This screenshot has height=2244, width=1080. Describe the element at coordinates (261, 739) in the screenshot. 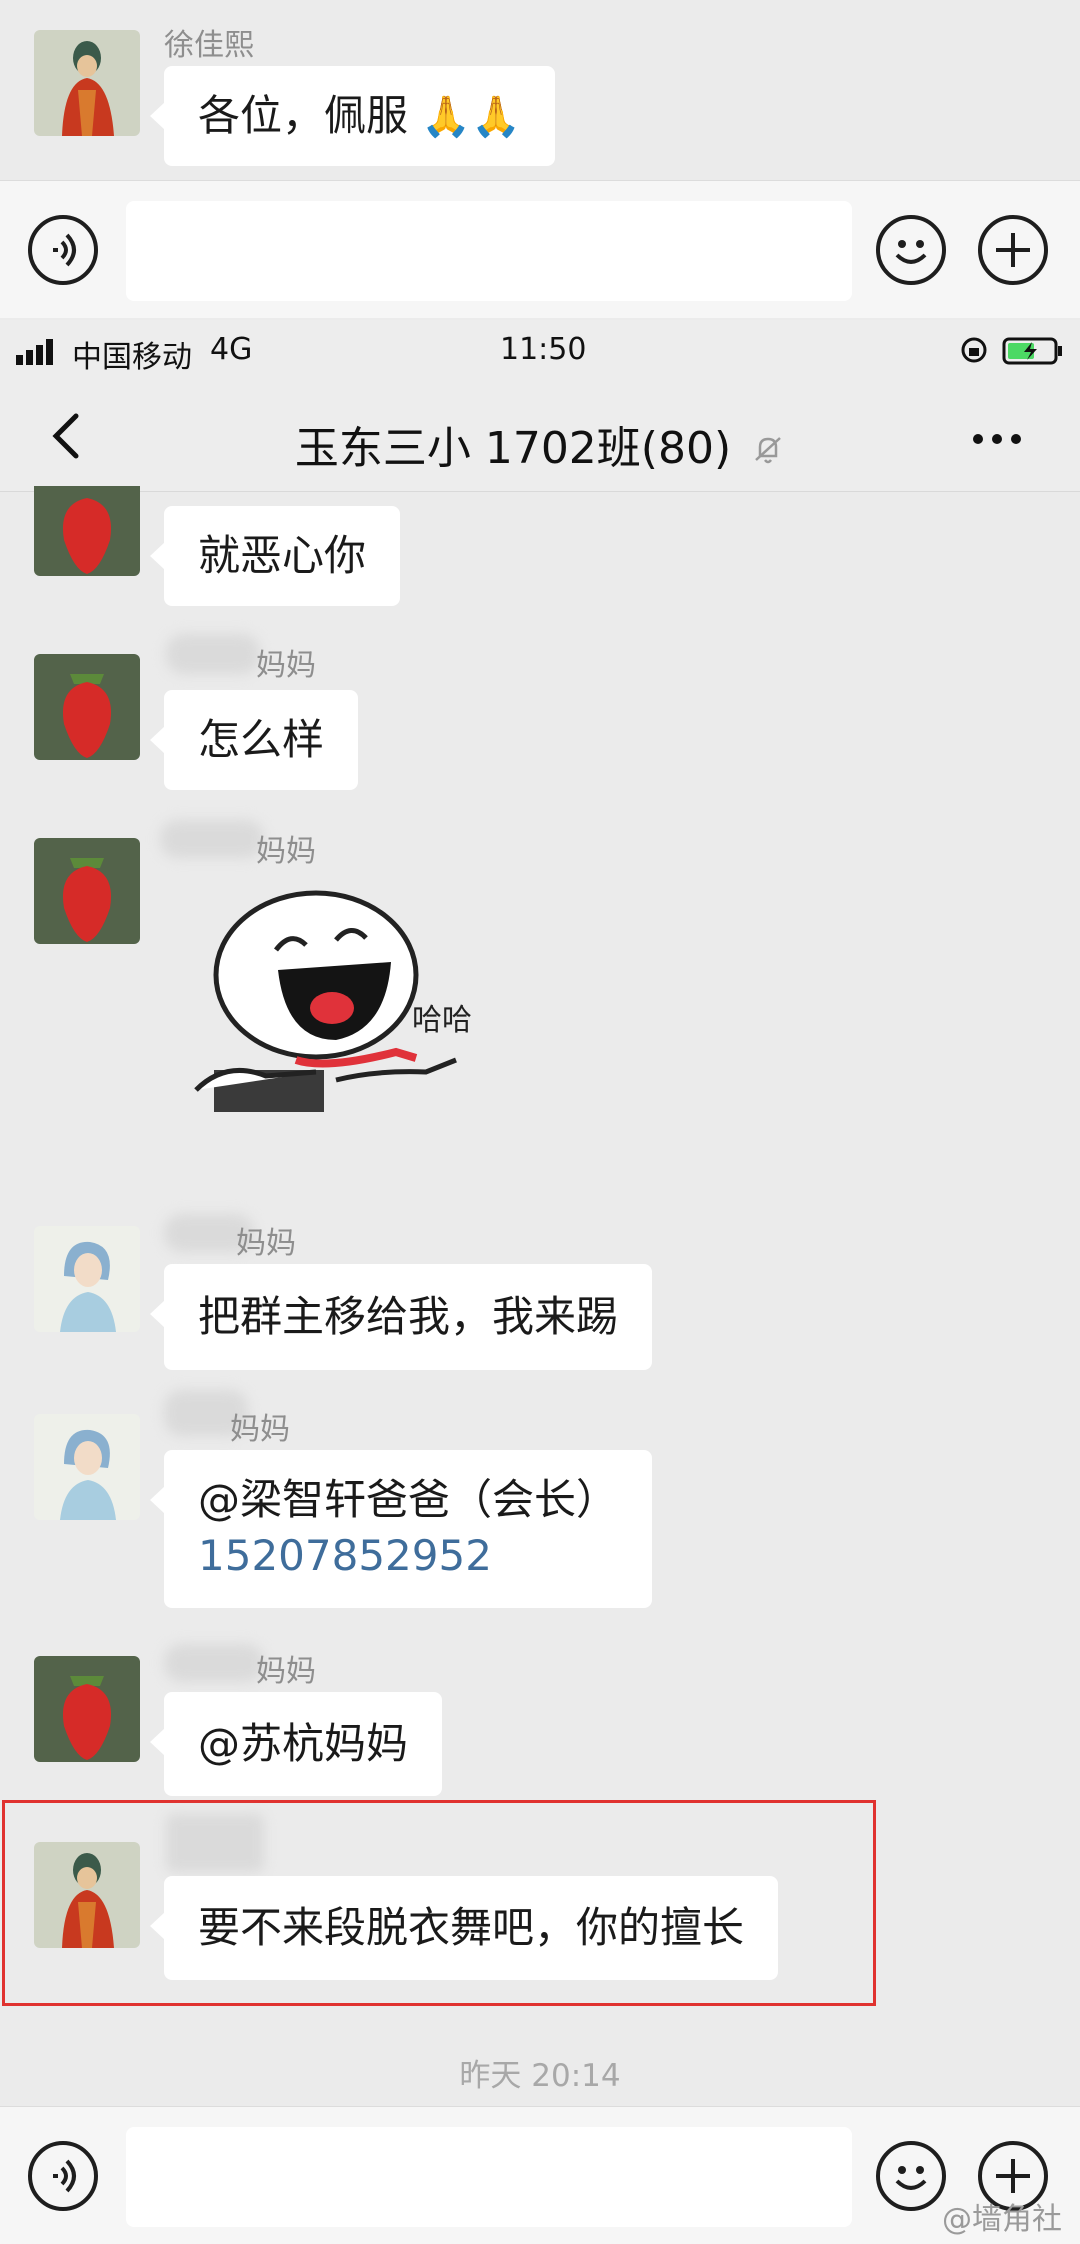

I see `message-text: 怎么样` at that location.